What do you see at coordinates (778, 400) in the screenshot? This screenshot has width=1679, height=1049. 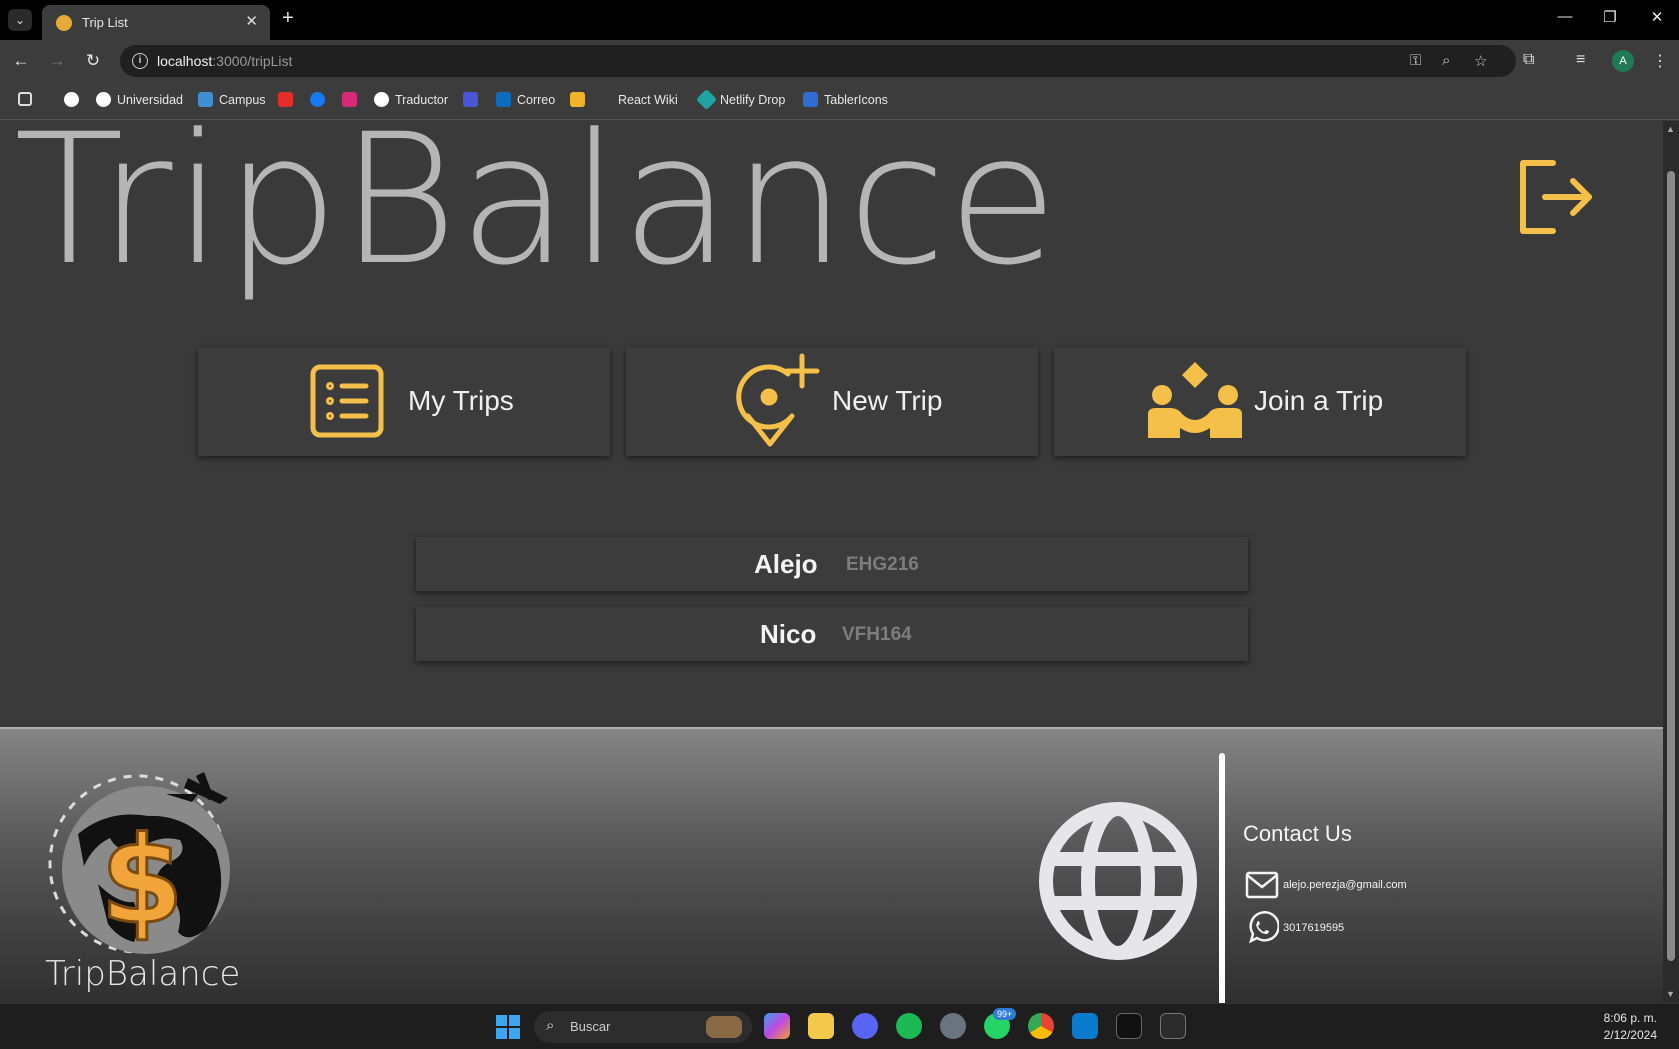 I see `map-pin-plus-icon` at bounding box center [778, 400].